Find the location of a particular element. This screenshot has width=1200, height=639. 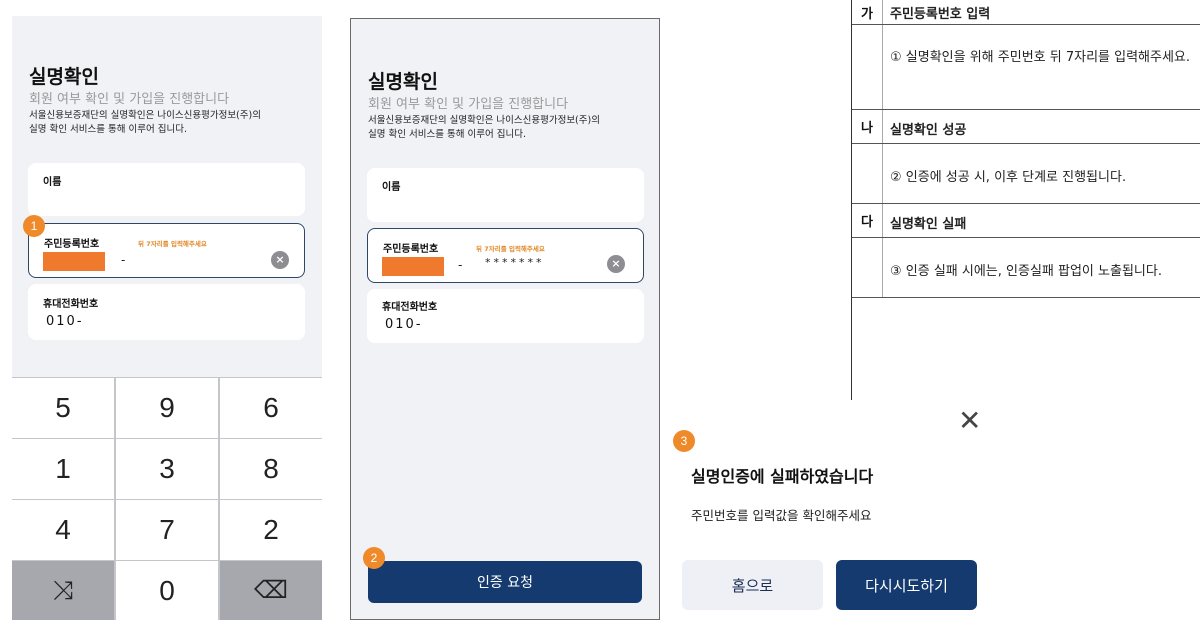

rrn-back-masked: ******* is located at coordinates (515, 262).